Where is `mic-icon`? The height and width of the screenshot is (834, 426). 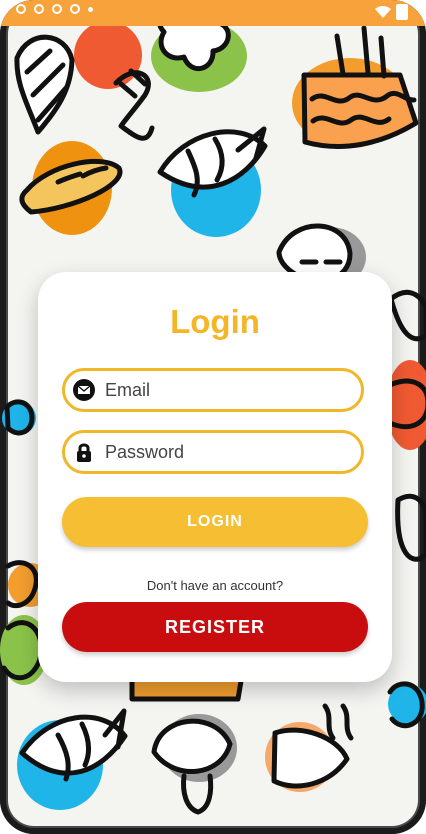 mic-icon is located at coordinates (75, 9).